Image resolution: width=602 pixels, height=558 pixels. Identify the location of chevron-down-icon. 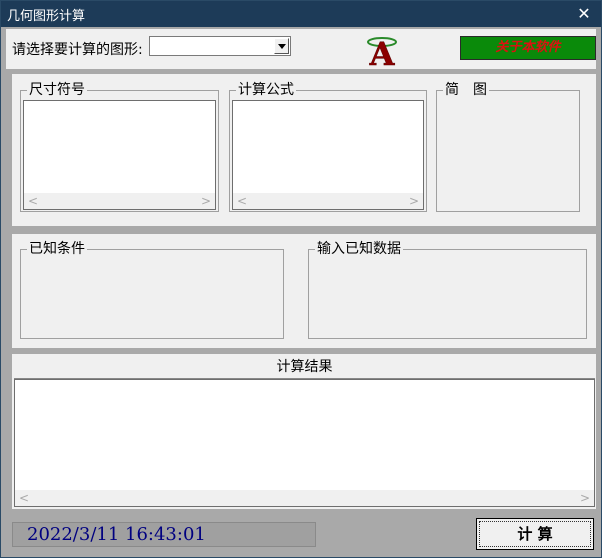
(281, 46).